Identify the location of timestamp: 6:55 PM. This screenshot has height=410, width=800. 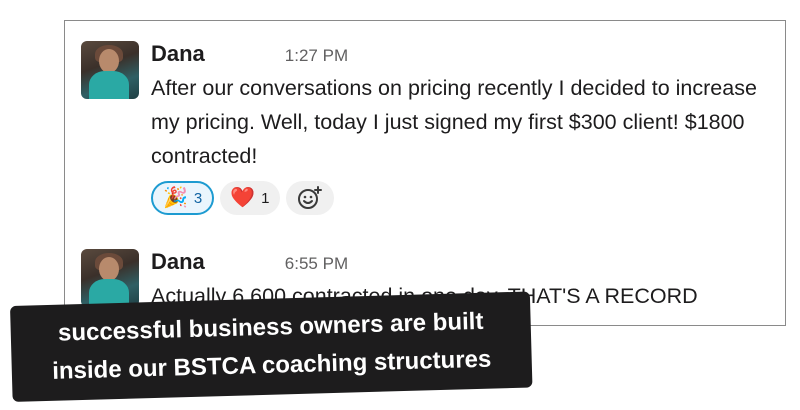
(316, 264).